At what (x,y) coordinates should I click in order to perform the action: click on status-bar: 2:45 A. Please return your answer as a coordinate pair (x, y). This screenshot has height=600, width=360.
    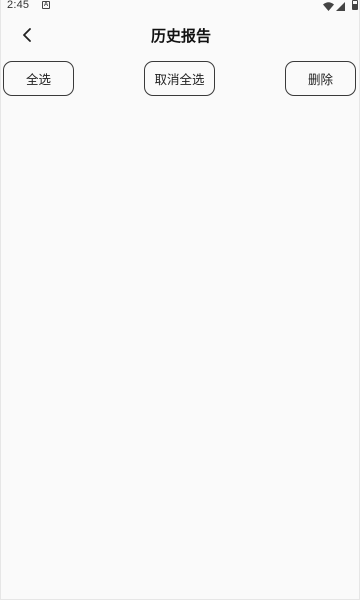
    Looking at the image, I should click on (180, 7).